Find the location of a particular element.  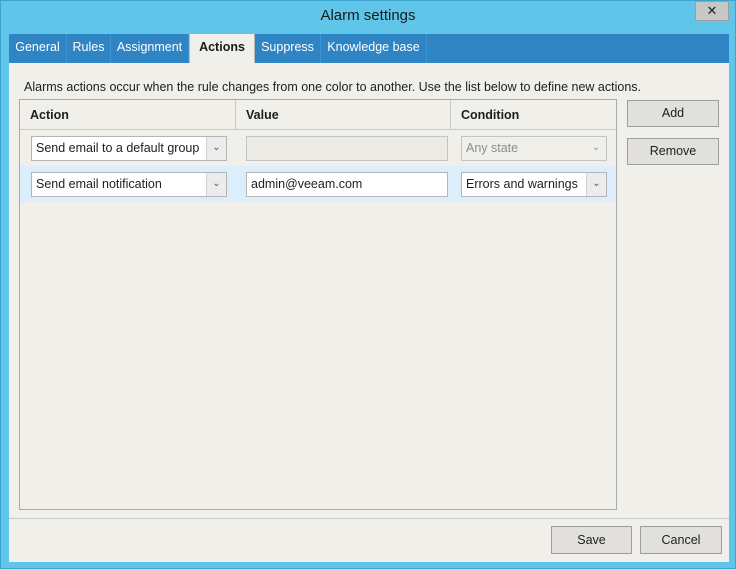

grid-header: Action Value Condition is located at coordinates (318, 115).